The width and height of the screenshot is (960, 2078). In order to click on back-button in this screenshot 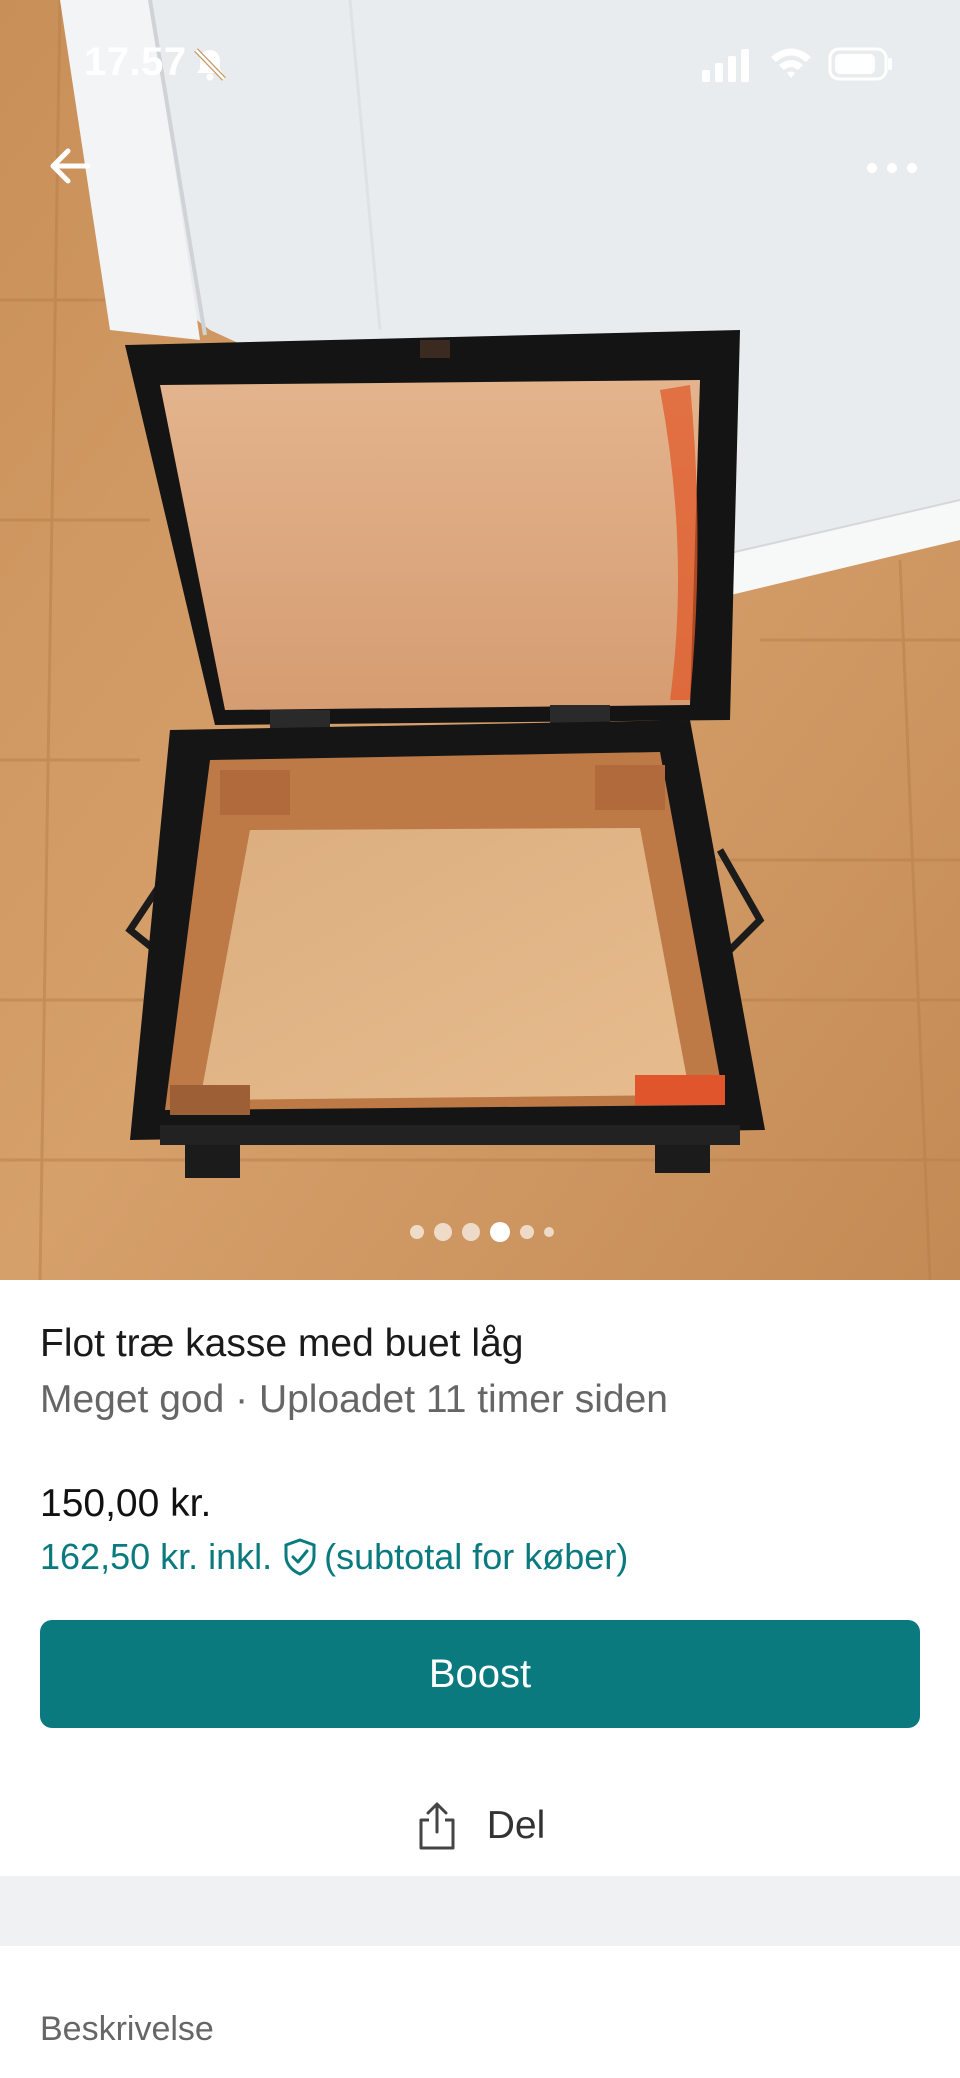, I will do `click(72, 166)`.